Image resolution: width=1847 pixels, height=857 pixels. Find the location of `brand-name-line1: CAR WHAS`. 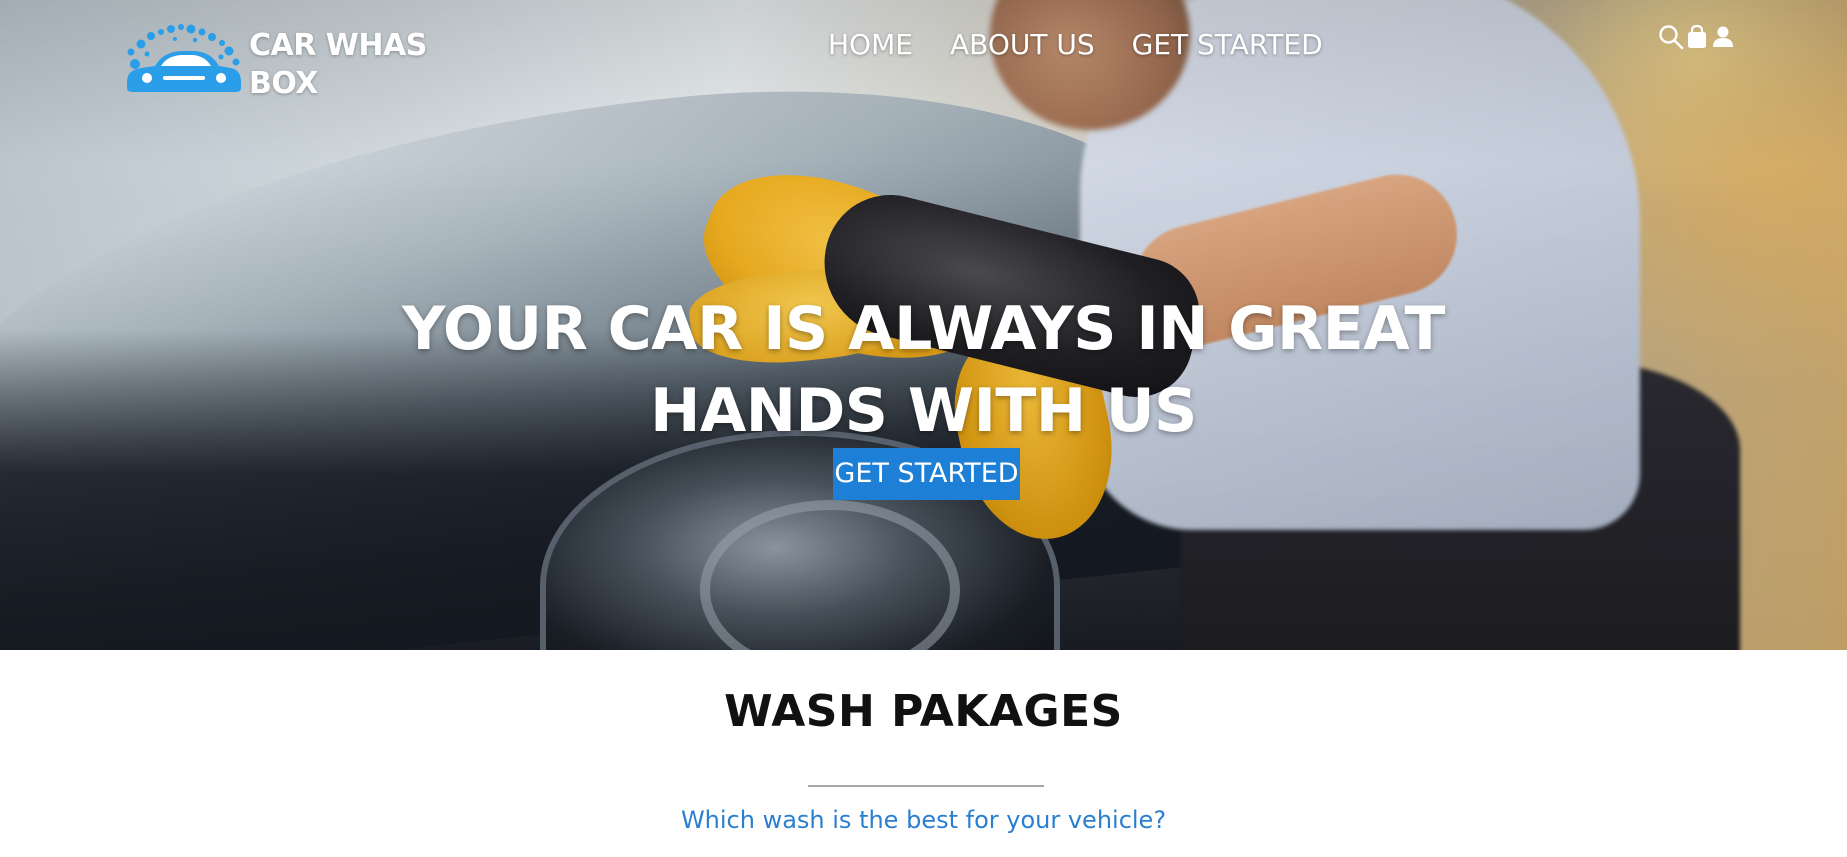

brand-name-line1: CAR WHAS is located at coordinates (338, 45).